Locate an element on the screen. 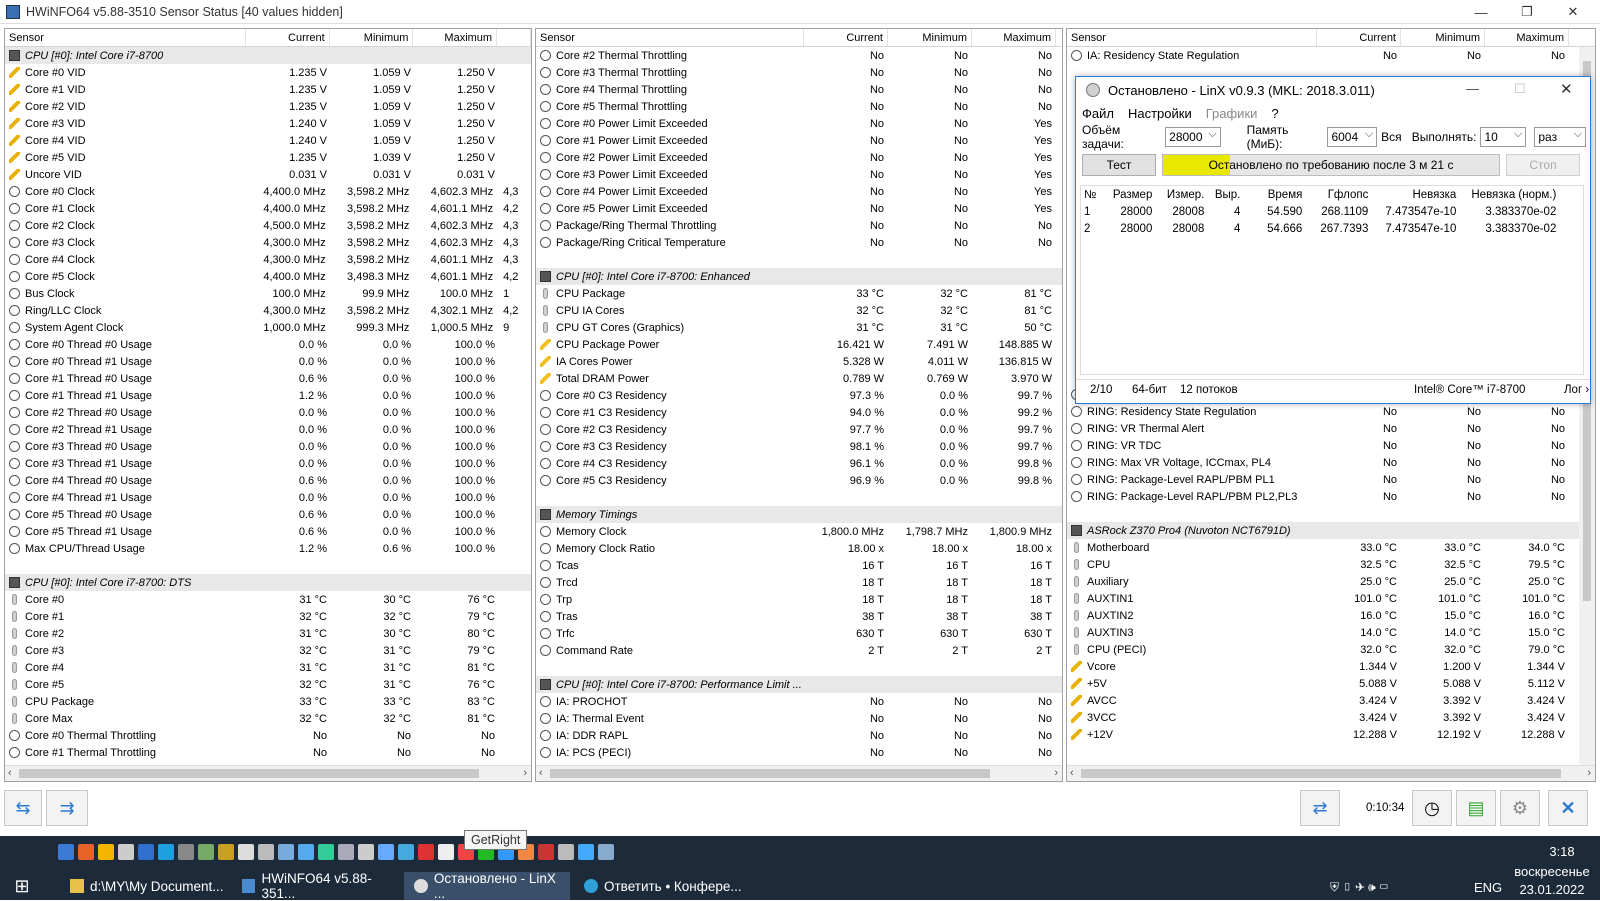  network-icon: ⇄ is located at coordinates (1320, 808).